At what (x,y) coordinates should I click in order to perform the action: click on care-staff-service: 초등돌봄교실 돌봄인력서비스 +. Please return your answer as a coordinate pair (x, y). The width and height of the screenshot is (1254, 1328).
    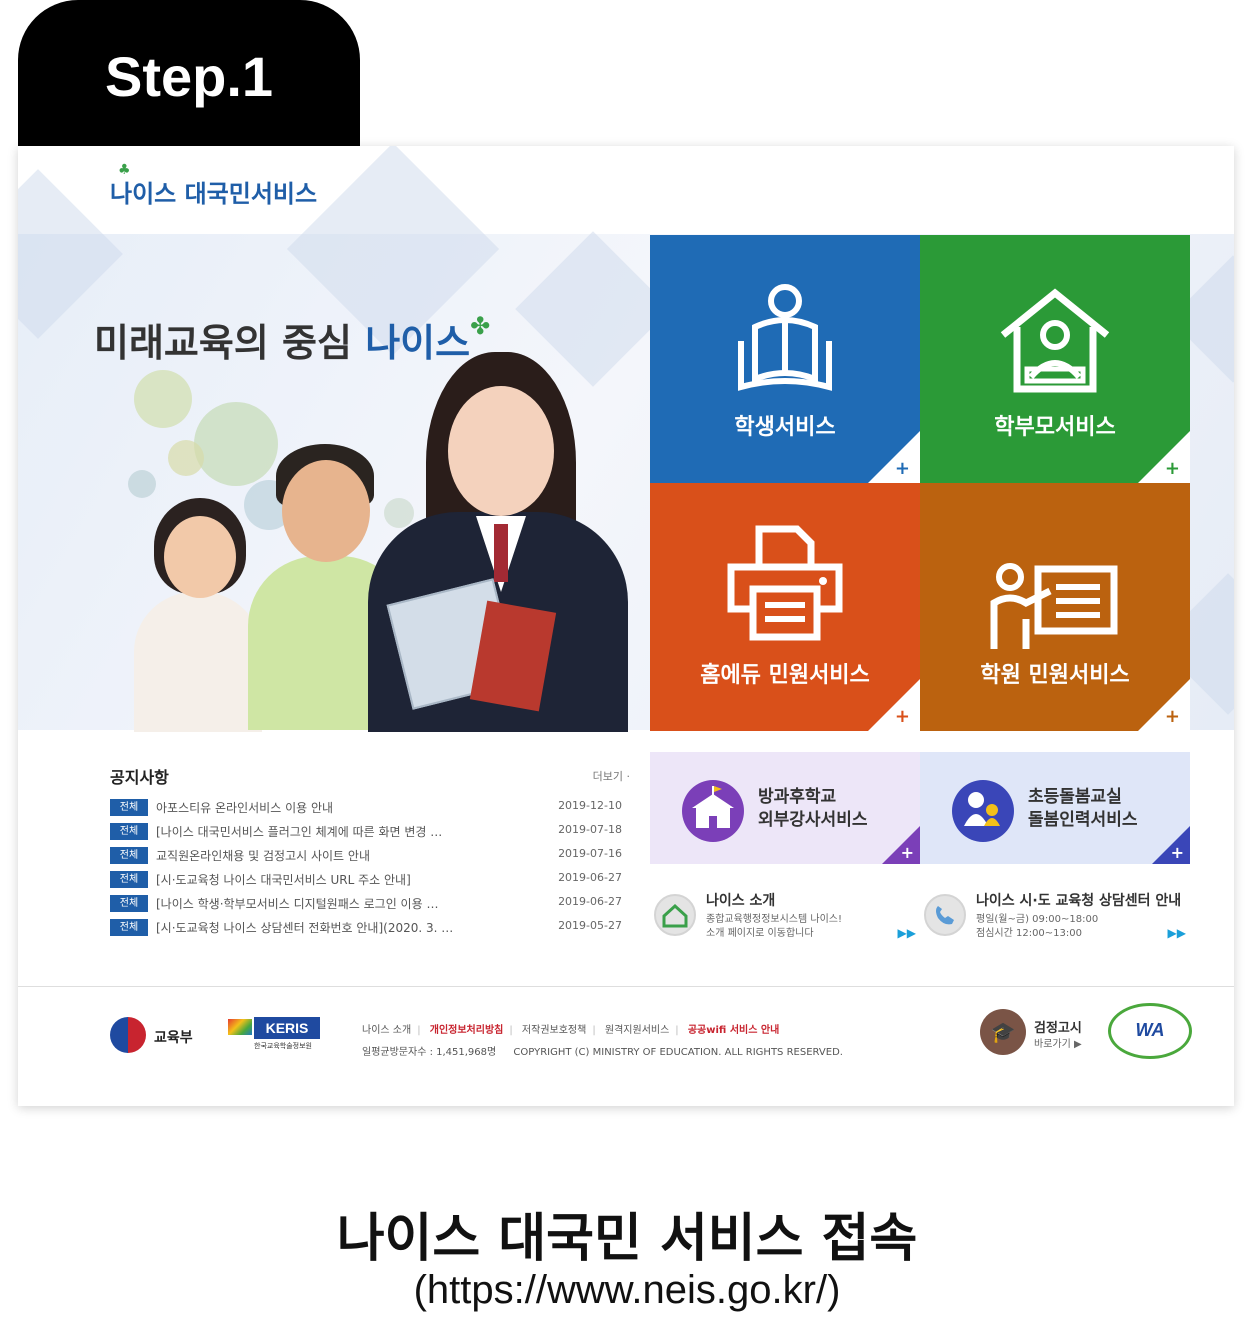
    Looking at the image, I should click on (1055, 808).